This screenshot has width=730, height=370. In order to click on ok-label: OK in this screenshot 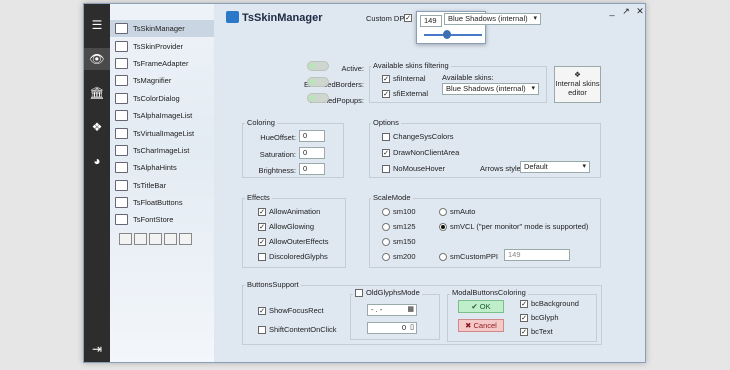, I will do `click(485, 306)`.